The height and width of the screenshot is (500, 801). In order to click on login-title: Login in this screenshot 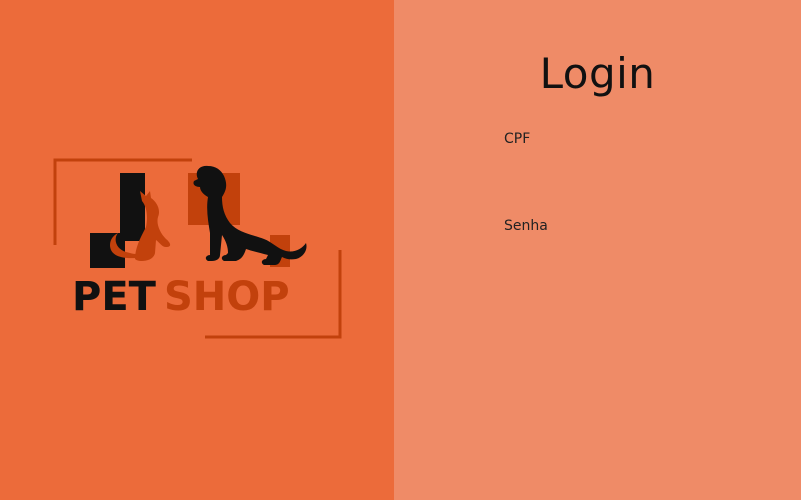, I will do `click(597, 73)`.